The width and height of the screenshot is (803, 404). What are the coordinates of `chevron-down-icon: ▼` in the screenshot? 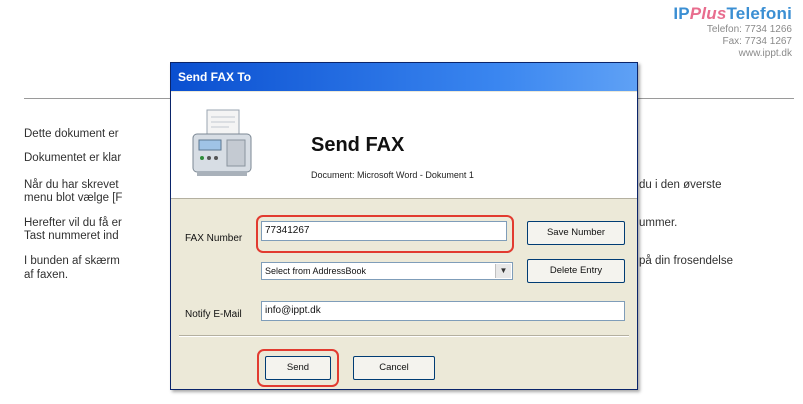 It's located at (503, 271).